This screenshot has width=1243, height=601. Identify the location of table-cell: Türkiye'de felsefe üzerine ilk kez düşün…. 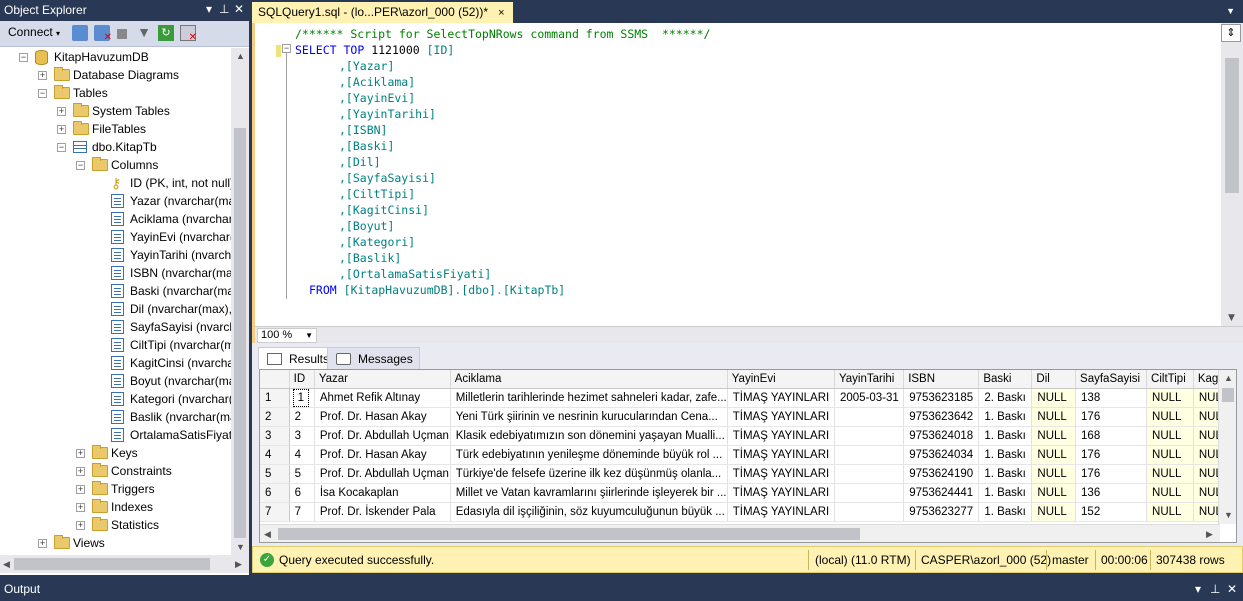
(589, 474).